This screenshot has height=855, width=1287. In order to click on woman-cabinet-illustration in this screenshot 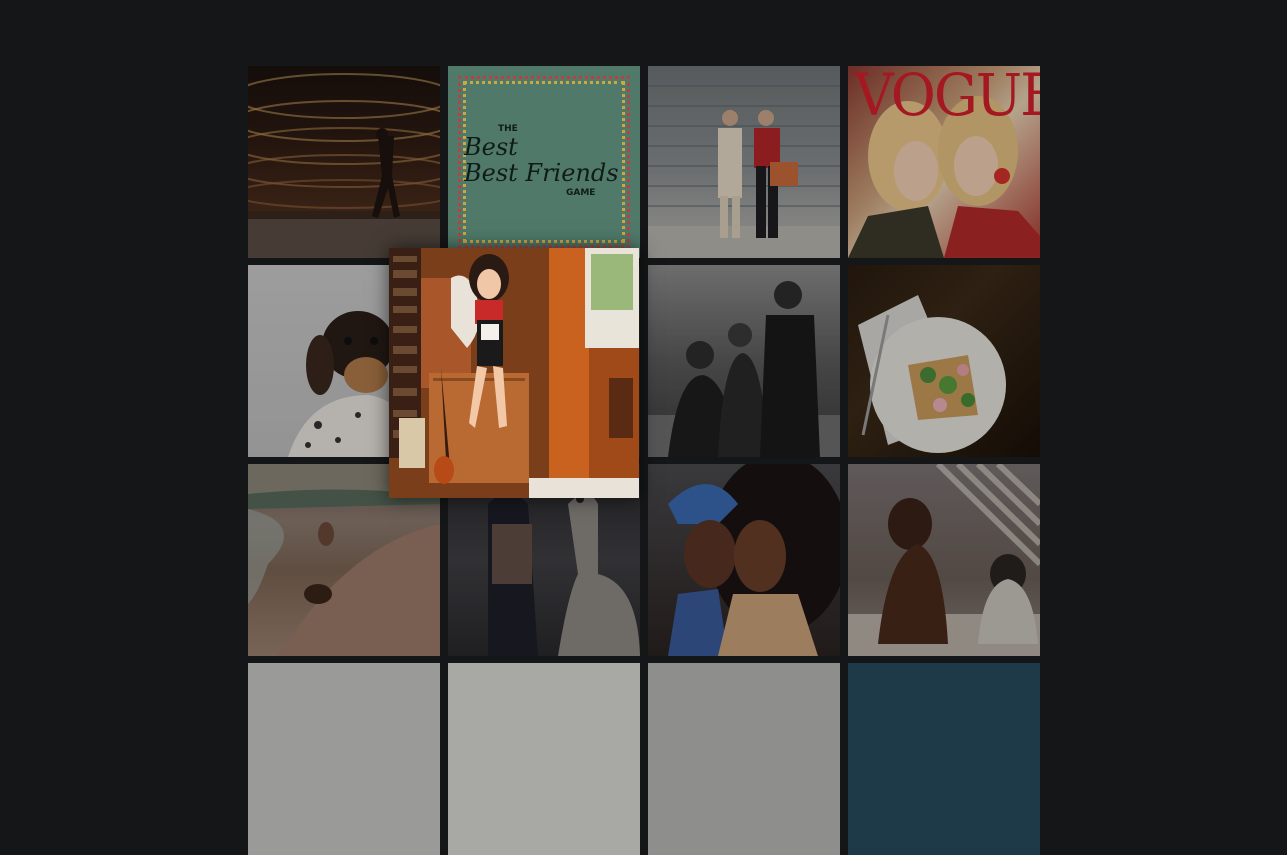, I will do `click(514, 373)`.